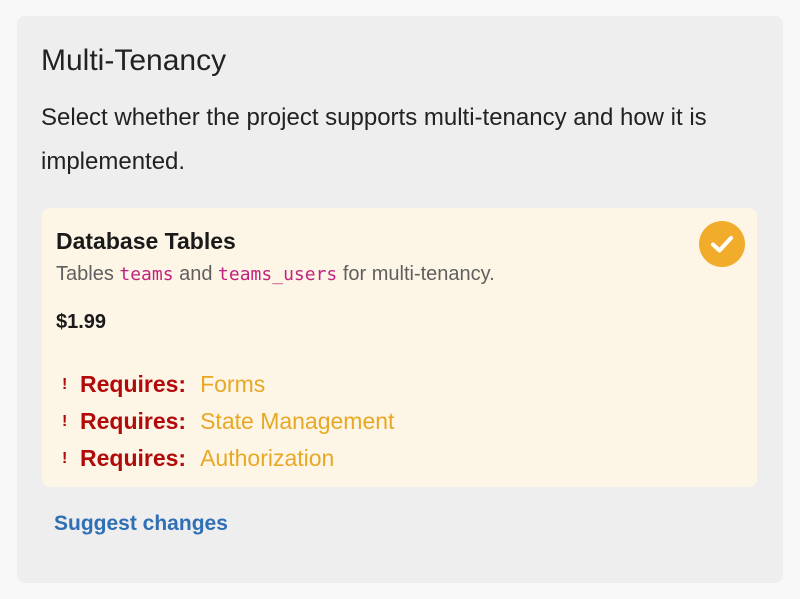 This screenshot has height=599, width=800. I want to click on requirement-authorization: ! Requires: Authorization, so click(228, 458).